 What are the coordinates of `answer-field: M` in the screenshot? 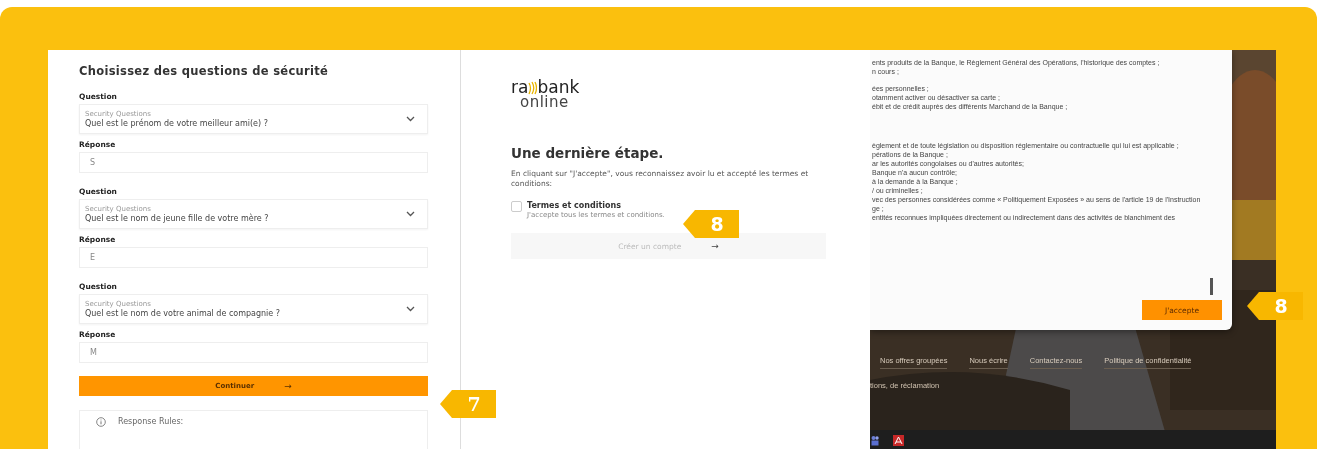 It's located at (253, 352).